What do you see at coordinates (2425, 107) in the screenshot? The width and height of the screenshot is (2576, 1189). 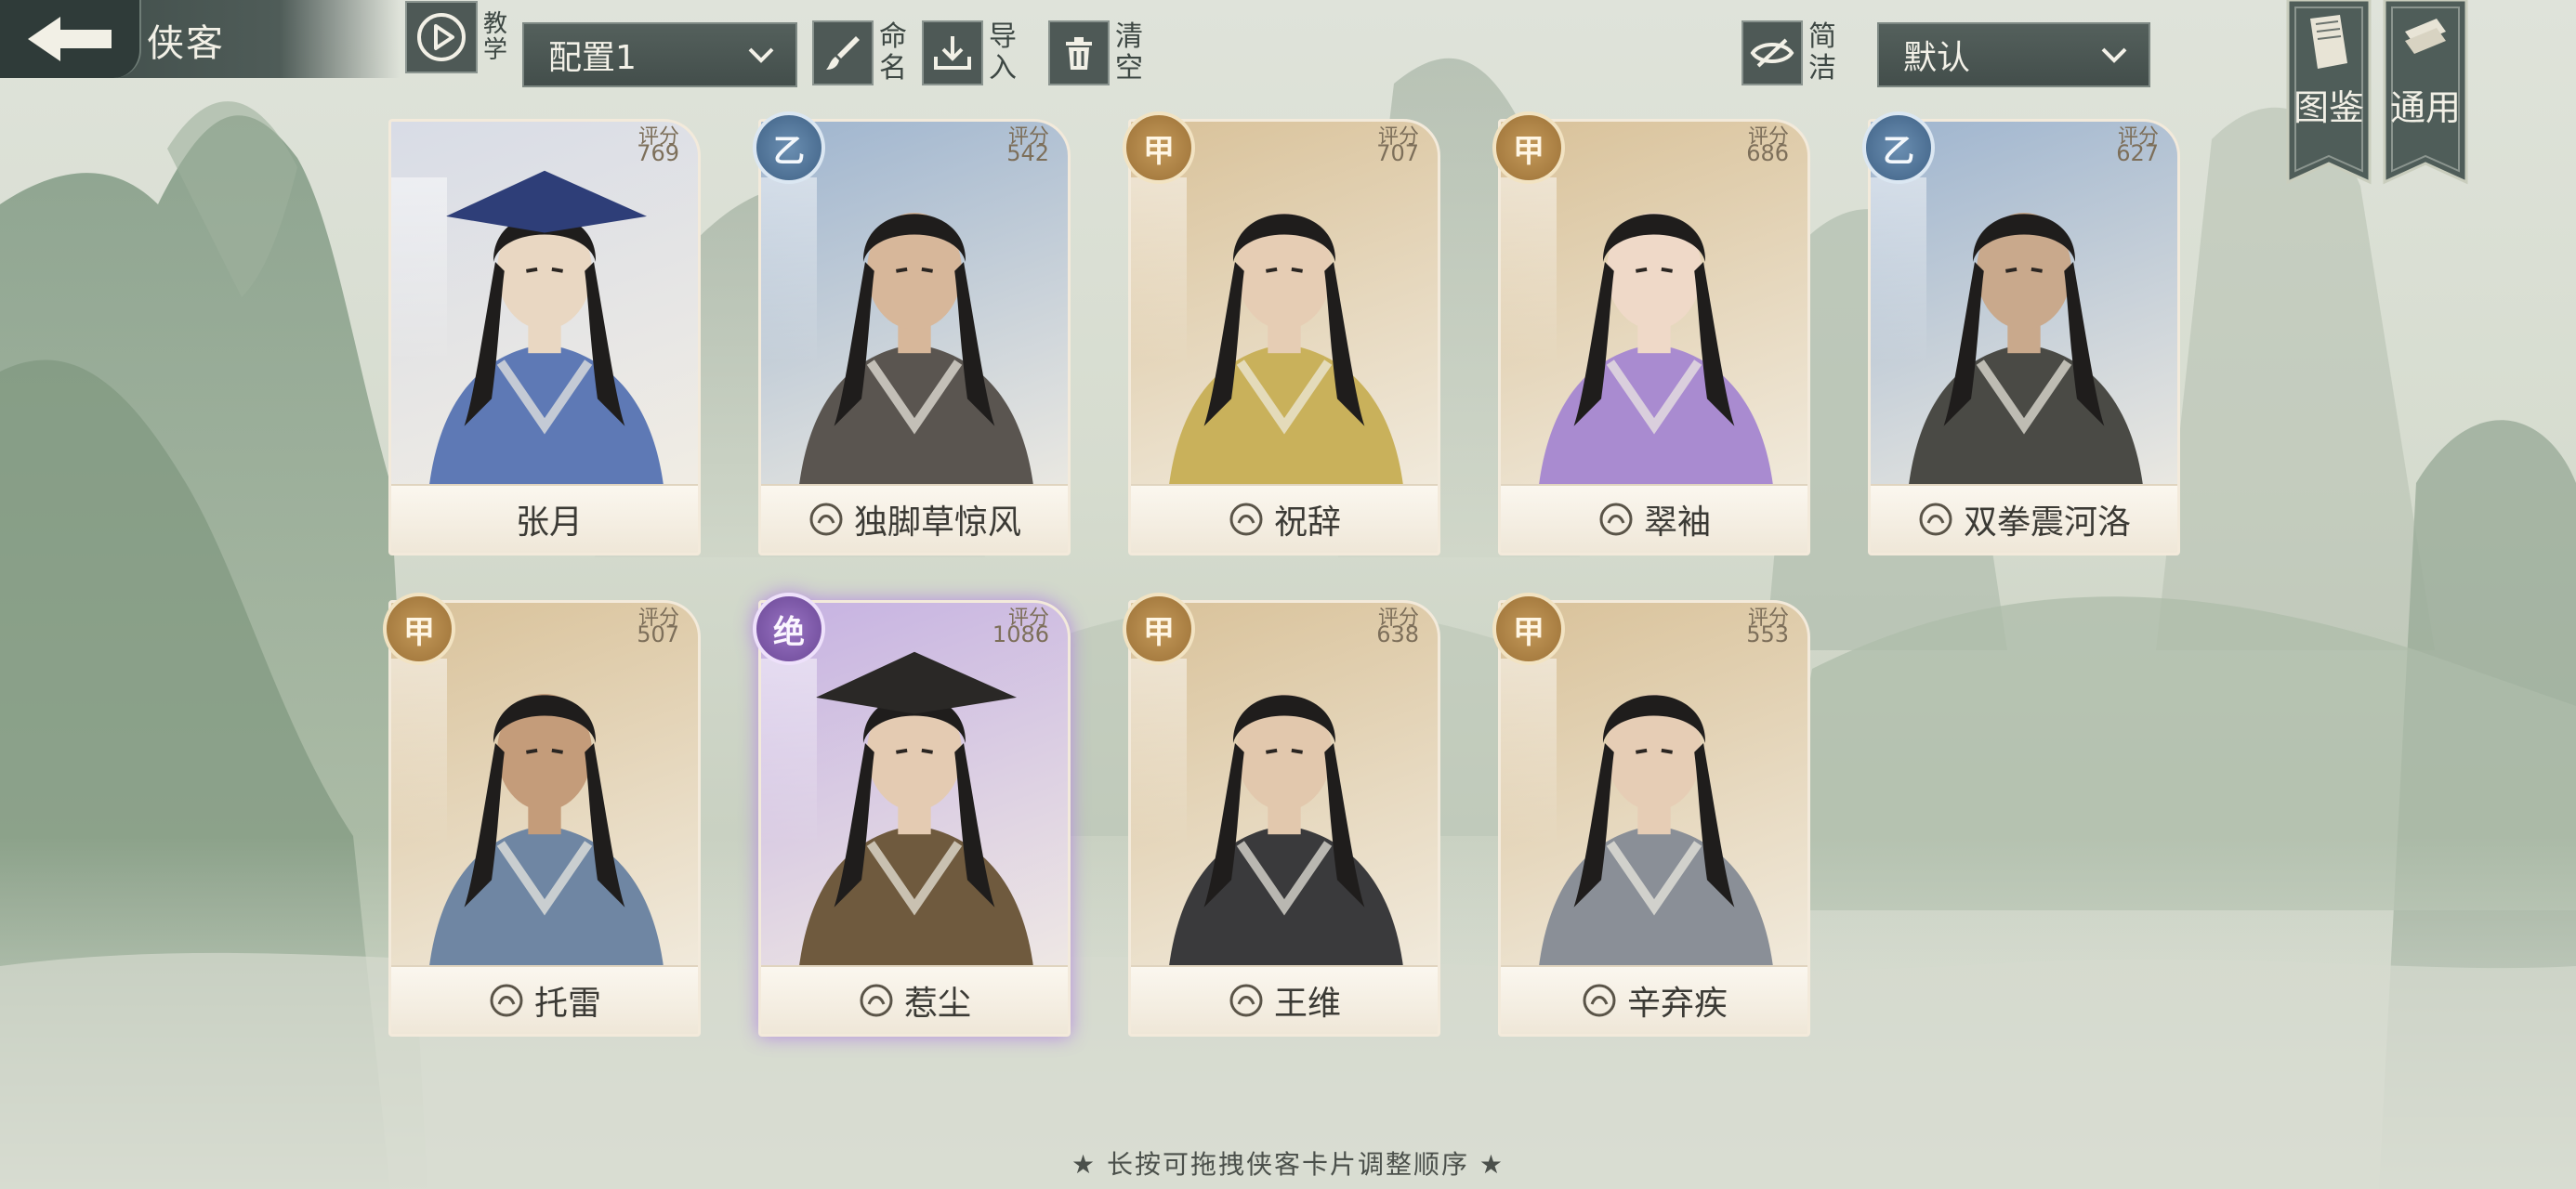 I see `general-label: 通用` at bounding box center [2425, 107].